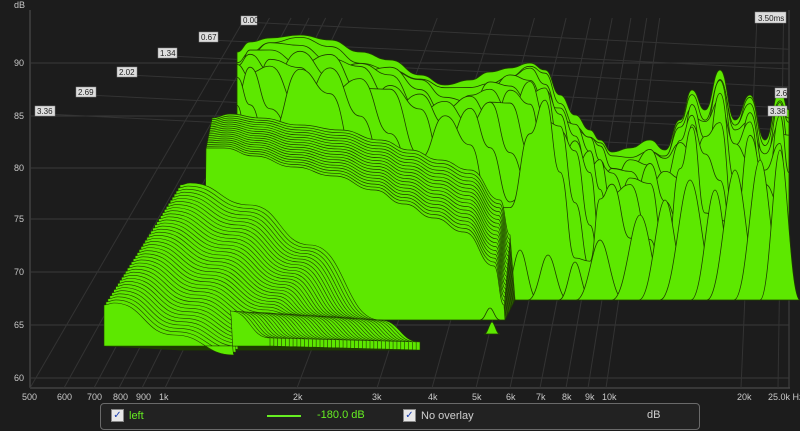 Image resolution: width=800 pixels, height=431 pixels. What do you see at coordinates (127, 415) in the screenshot?
I see `left-channel-toggle: ✓ left` at bounding box center [127, 415].